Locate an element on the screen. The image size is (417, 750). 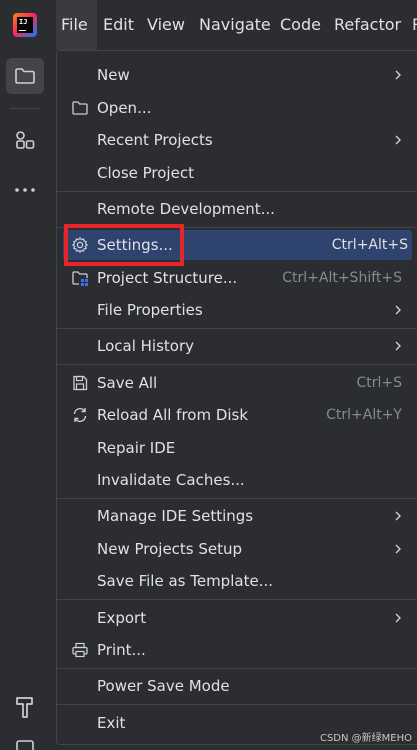
more-dots-icon is located at coordinates (25, 190).